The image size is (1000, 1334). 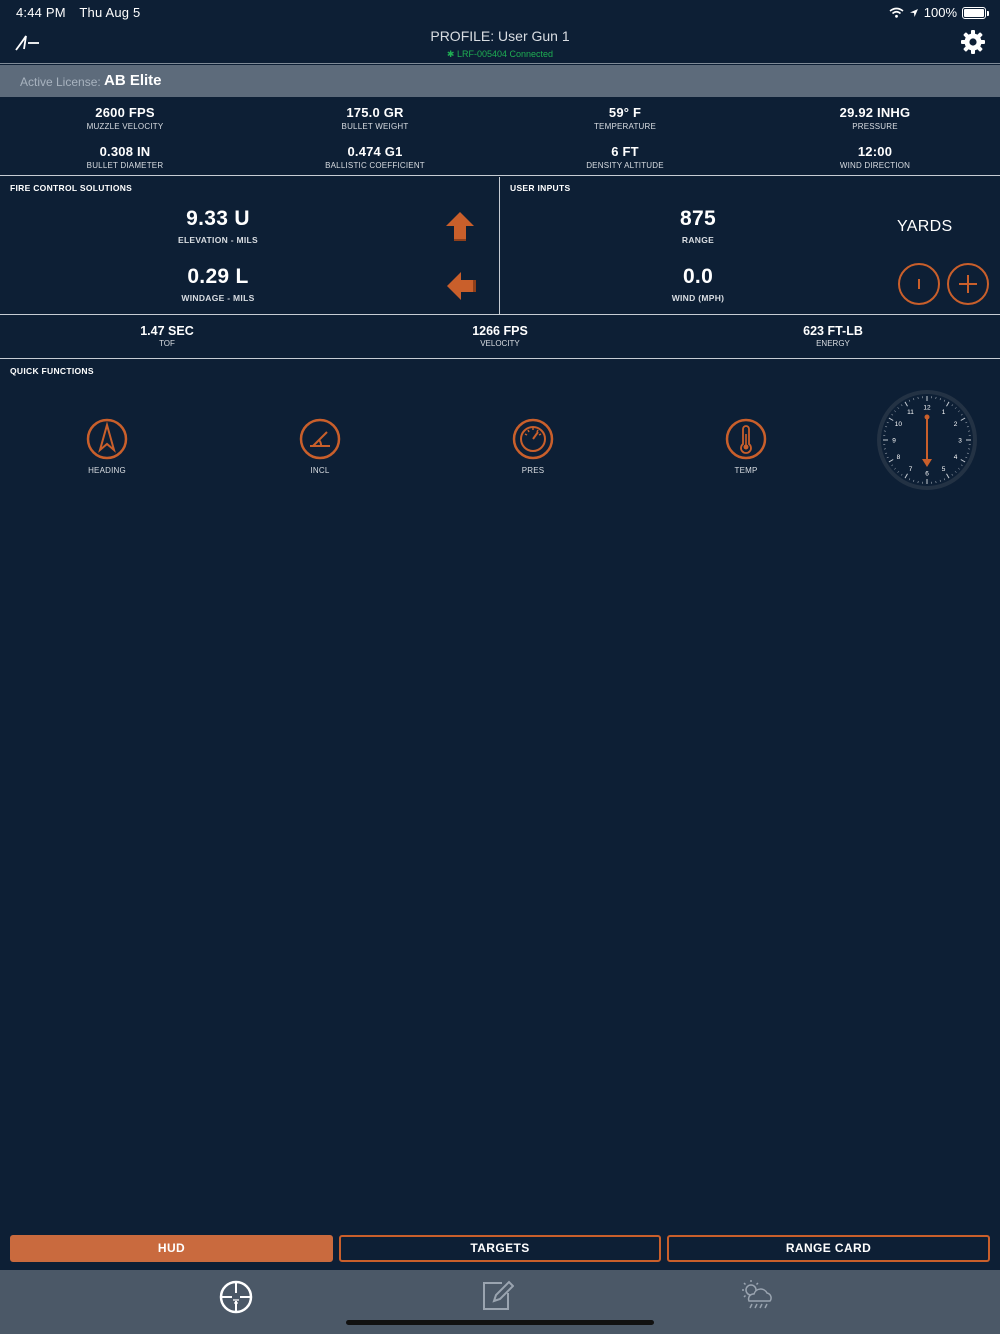 What do you see at coordinates (875, 151) in the screenshot?
I see `stat-value: 12:00` at bounding box center [875, 151].